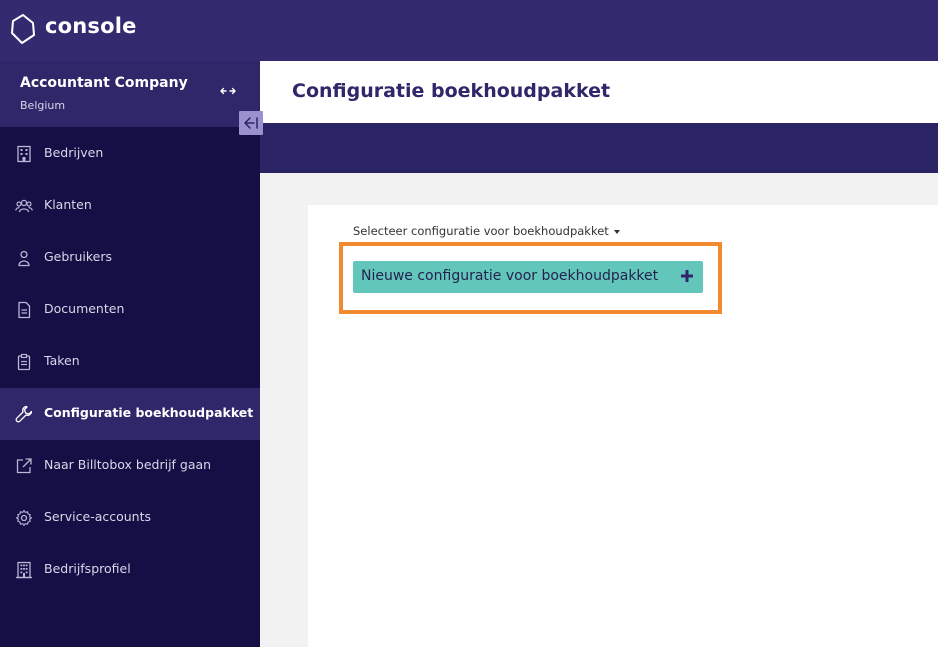 The image size is (938, 647). Describe the element at coordinates (616, 231) in the screenshot. I see `caret-down-icon` at that location.